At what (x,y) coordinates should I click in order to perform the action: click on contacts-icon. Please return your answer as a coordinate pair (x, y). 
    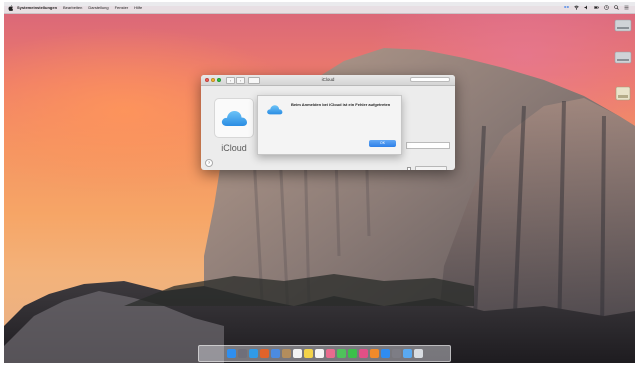
    Looking at the image, I should click on (286, 353).